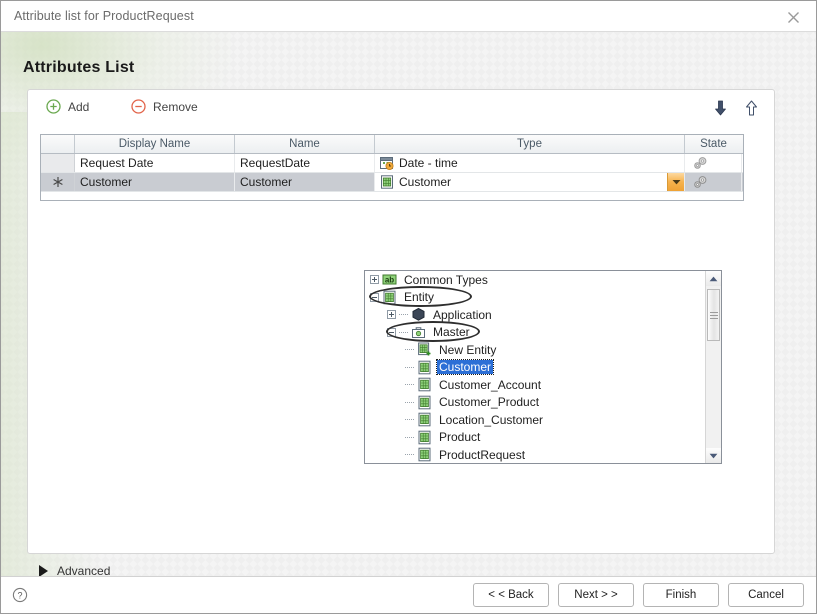 The image size is (817, 614). Describe the element at coordinates (535, 315) in the screenshot. I see `tree-node-application: Application` at that location.